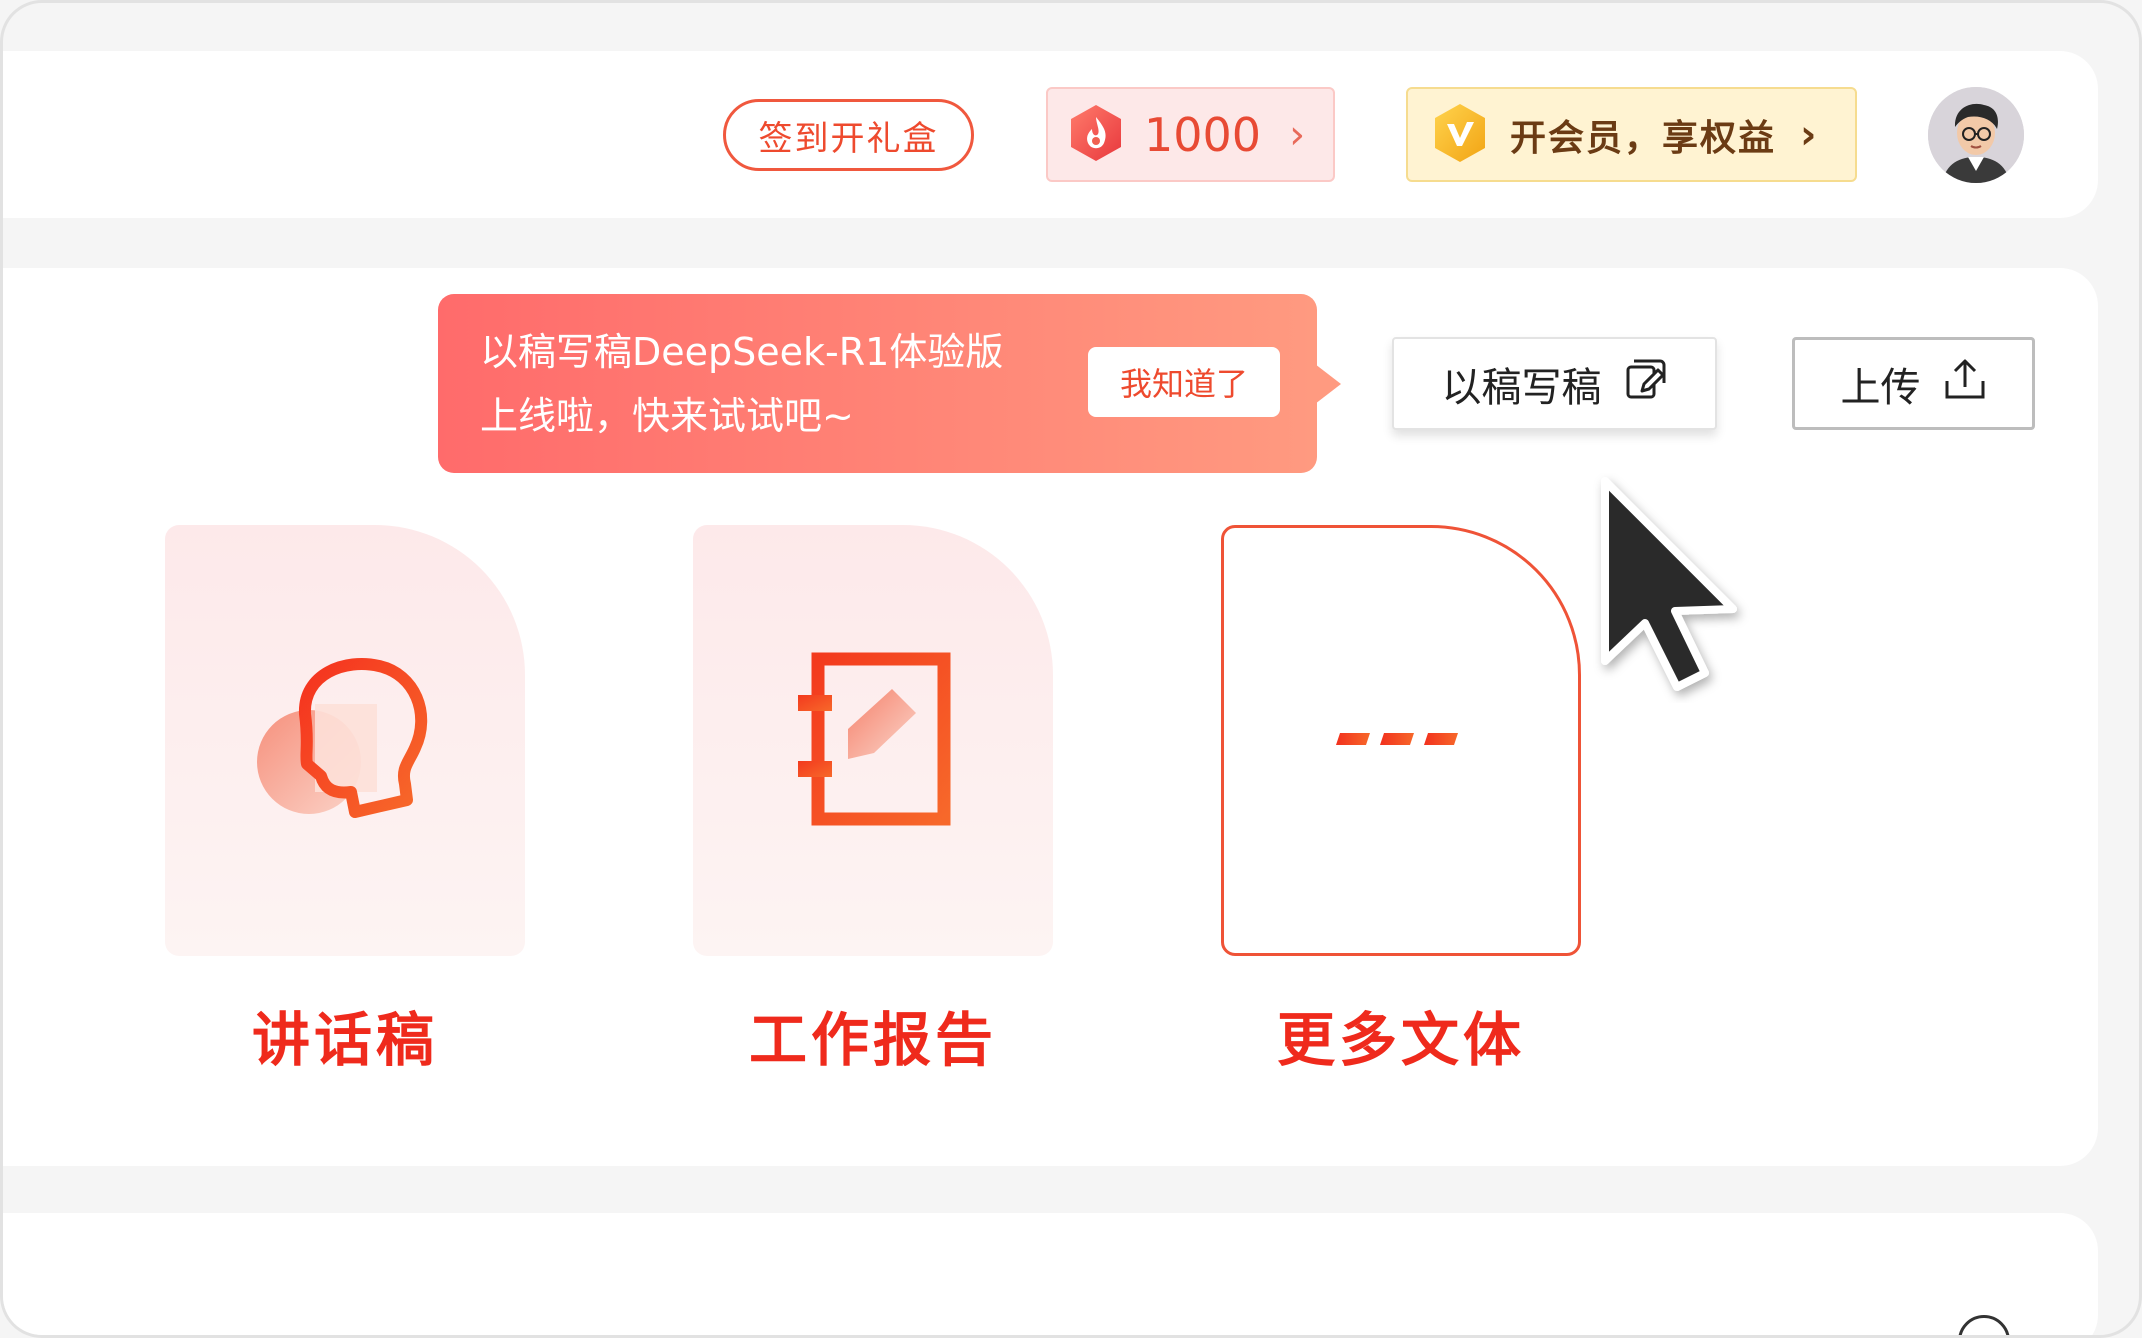 The width and height of the screenshot is (2142, 1338). Describe the element at coordinates (848, 138) in the screenshot. I see `checkin-label: 签到开礼盒` at that location.